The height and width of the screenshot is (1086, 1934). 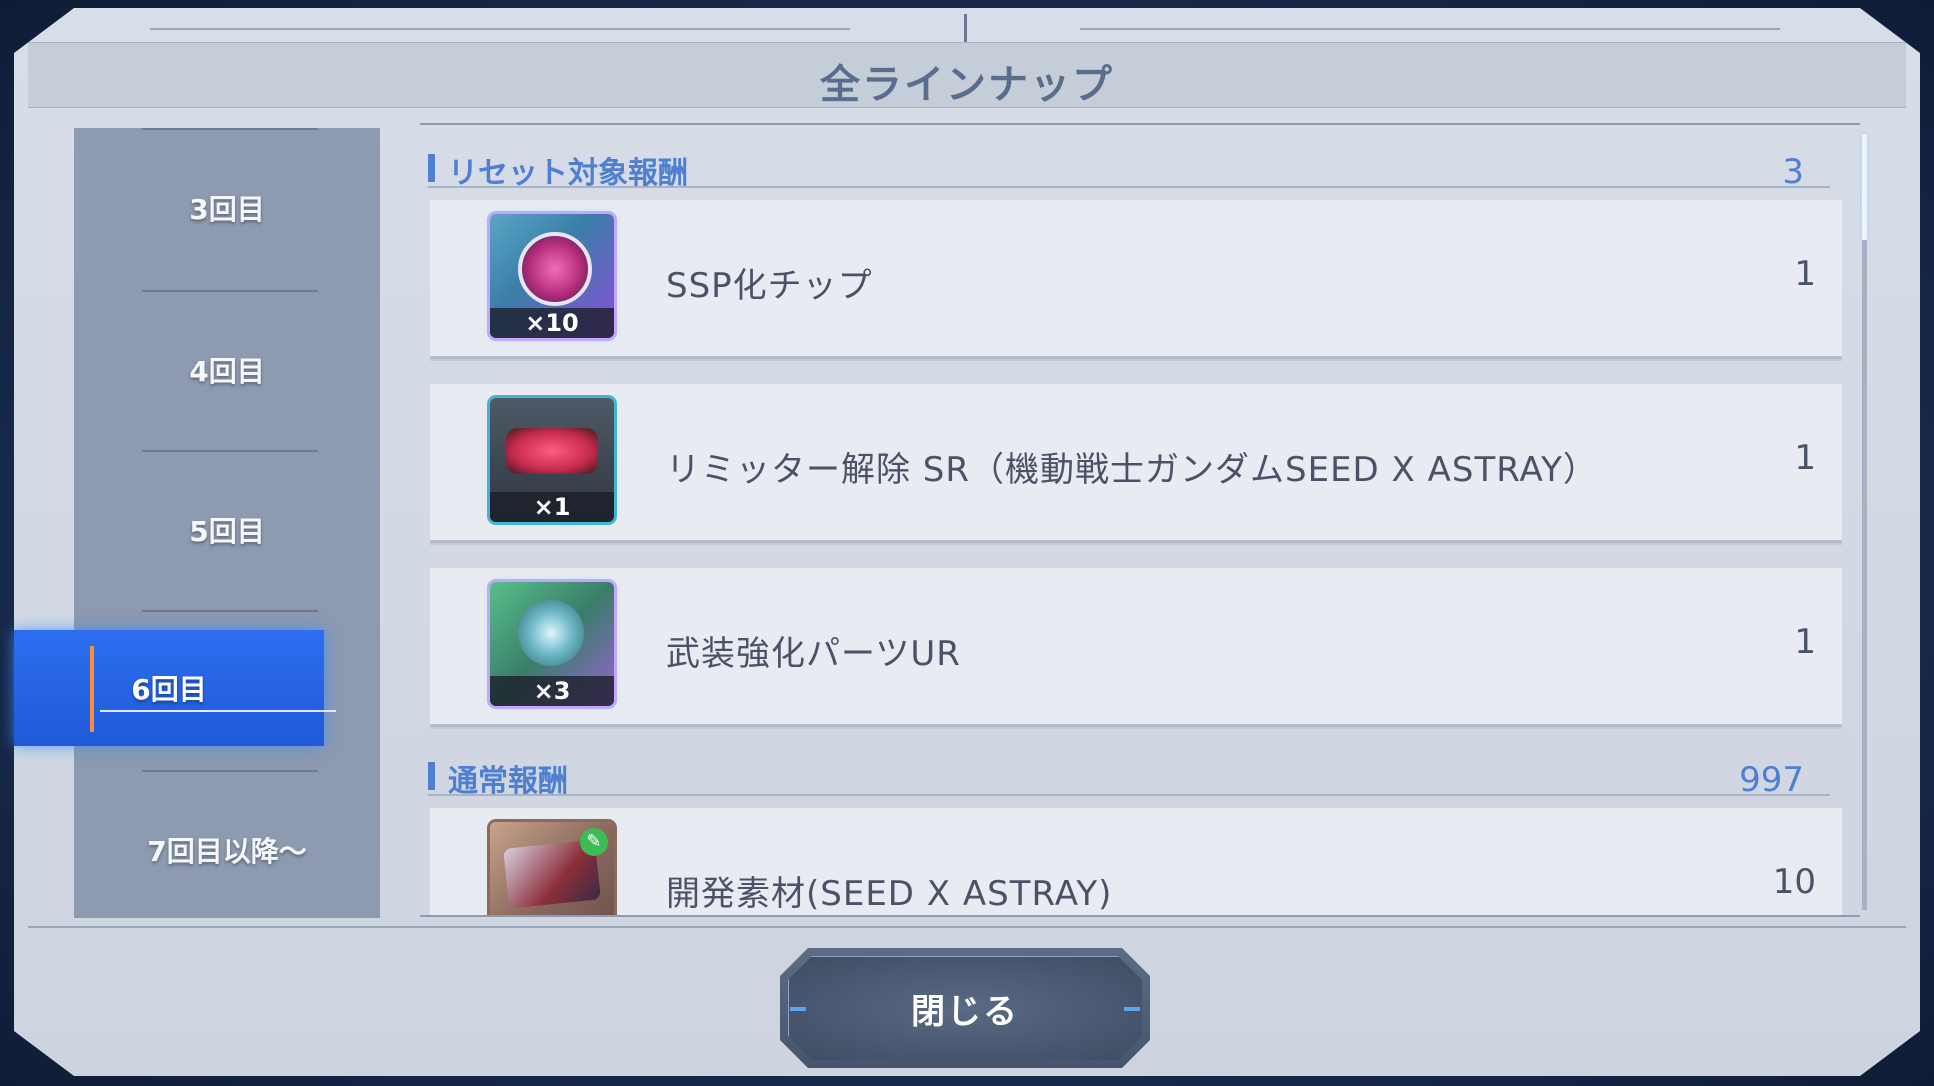 I want to click on sidebar-item-label: 3回目, so click(x=227, y=209).